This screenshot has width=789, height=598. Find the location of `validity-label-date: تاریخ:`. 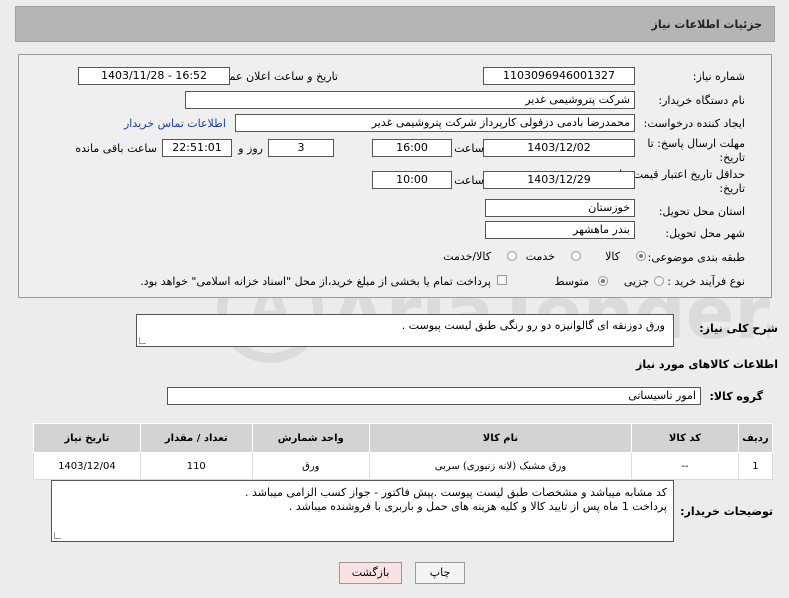

validity-label-date: تاریخ: is located at coordinates (732, 188).